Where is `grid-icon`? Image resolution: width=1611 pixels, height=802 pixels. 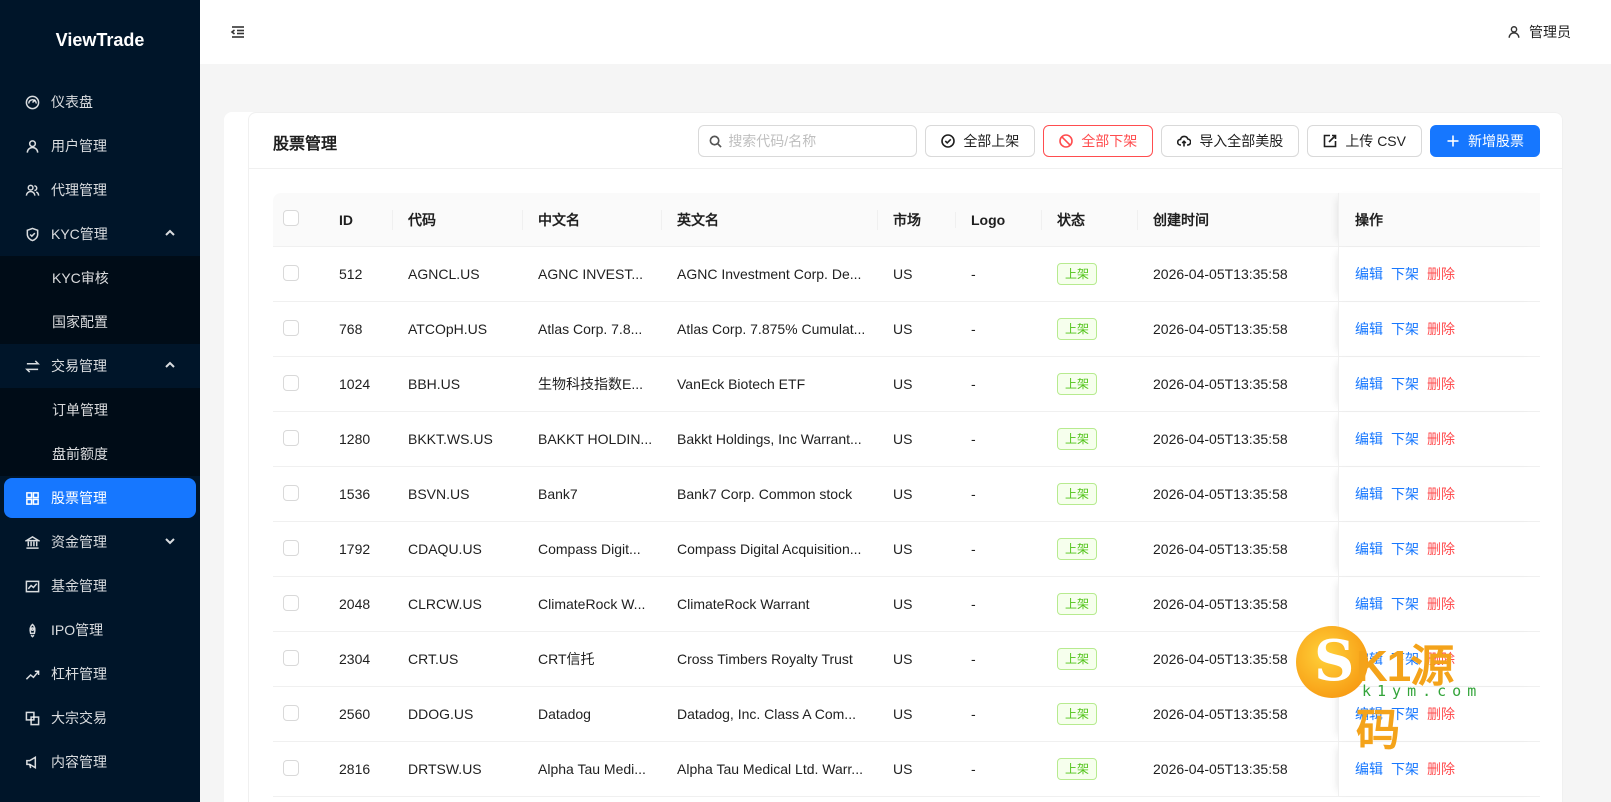
grid-icon is located at coordinates (32, 498).